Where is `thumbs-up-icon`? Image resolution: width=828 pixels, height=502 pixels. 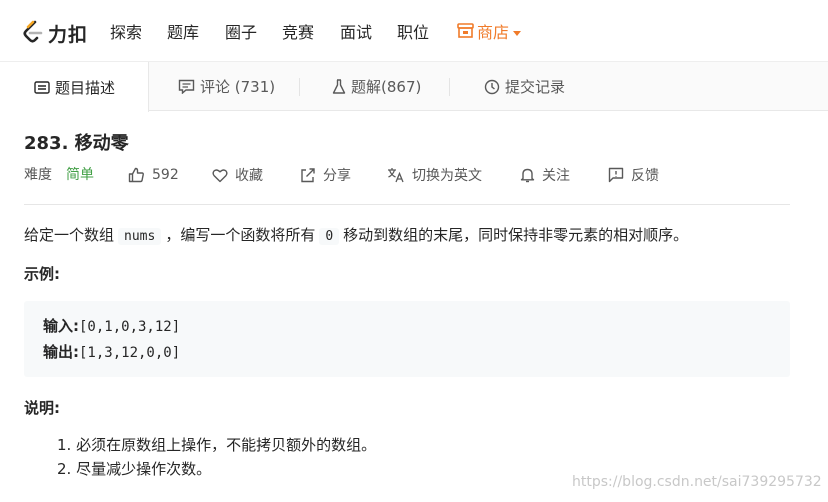 thumbs-up-icon is located at coordinates (136, 175).